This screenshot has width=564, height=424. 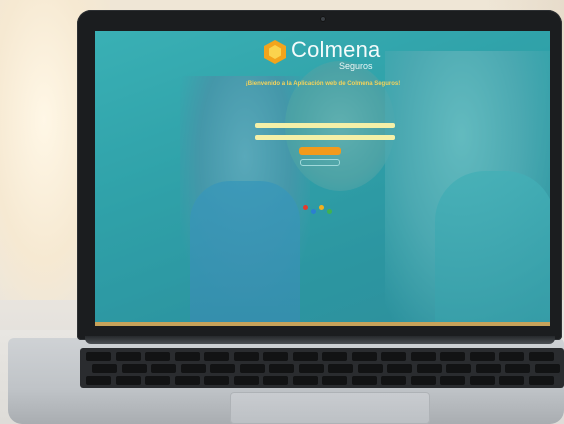 What do you see at coordinates (320, 151) in the screenshot?
I see `login-button` at bounding box center [320, 151].